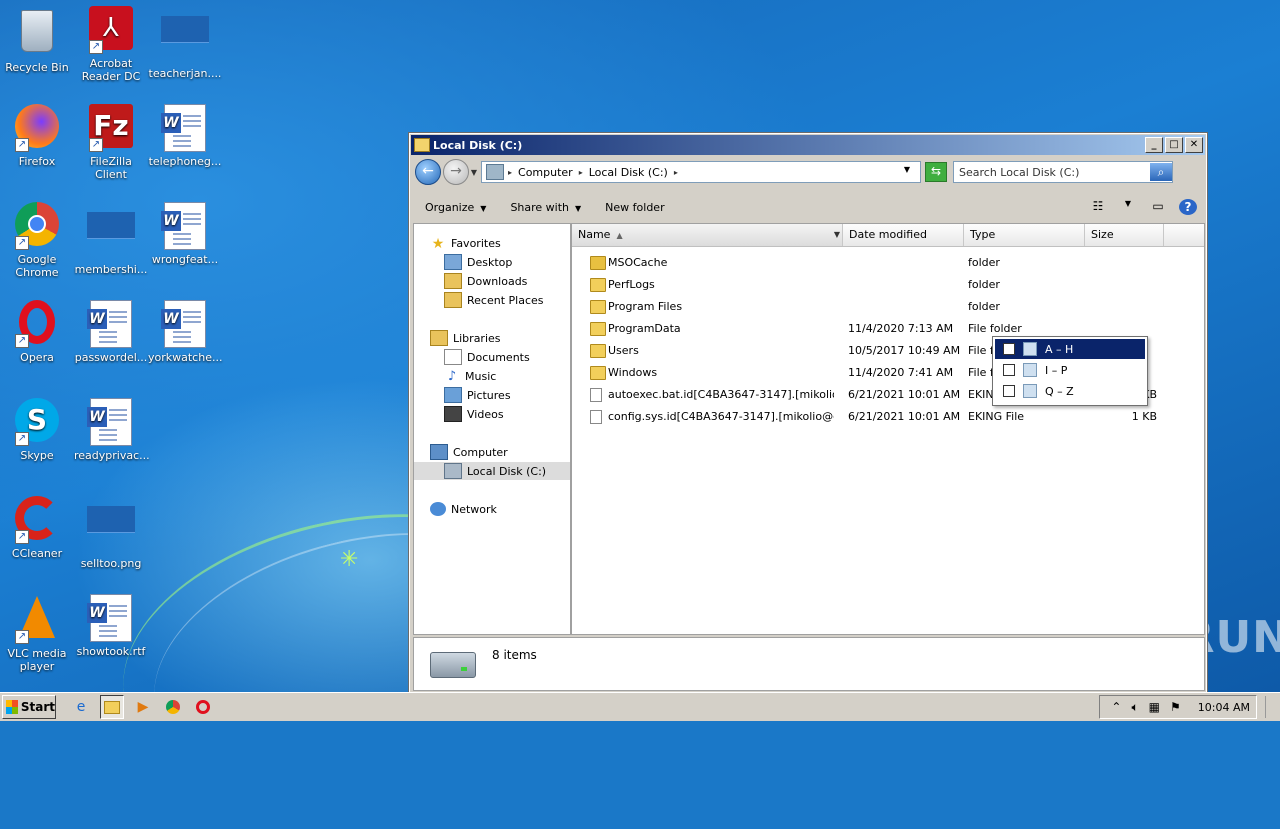  Describe the element at coordinates (701, 172) in the screenshot. I see `address-bar: ▸ Computer ▸ Local Disk (C:) ▸ ▼` at that location.